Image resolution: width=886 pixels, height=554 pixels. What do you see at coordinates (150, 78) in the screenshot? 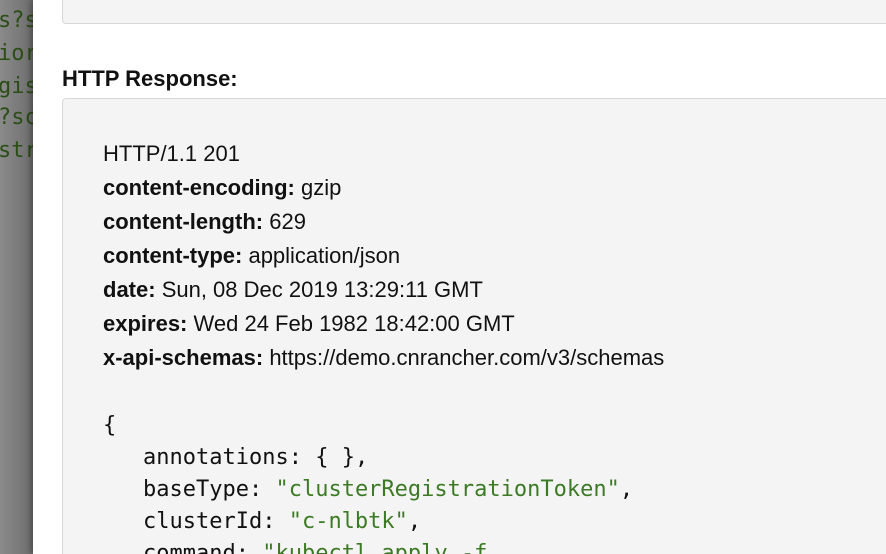
I see `http-response-heading: HTTP Response:` at bounding box center [150, 78].